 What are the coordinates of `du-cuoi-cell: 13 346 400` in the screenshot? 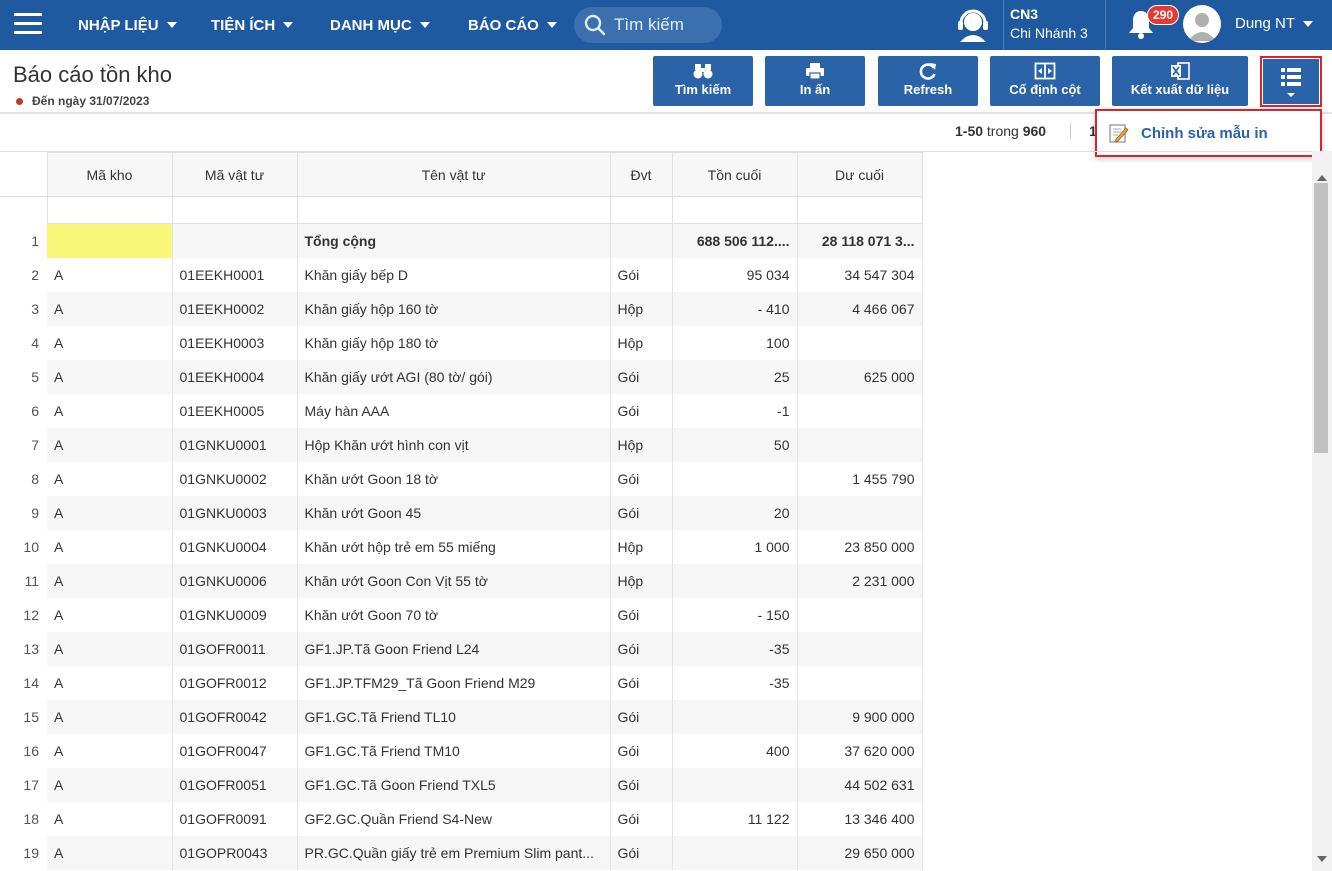 It's located at (860, 818).